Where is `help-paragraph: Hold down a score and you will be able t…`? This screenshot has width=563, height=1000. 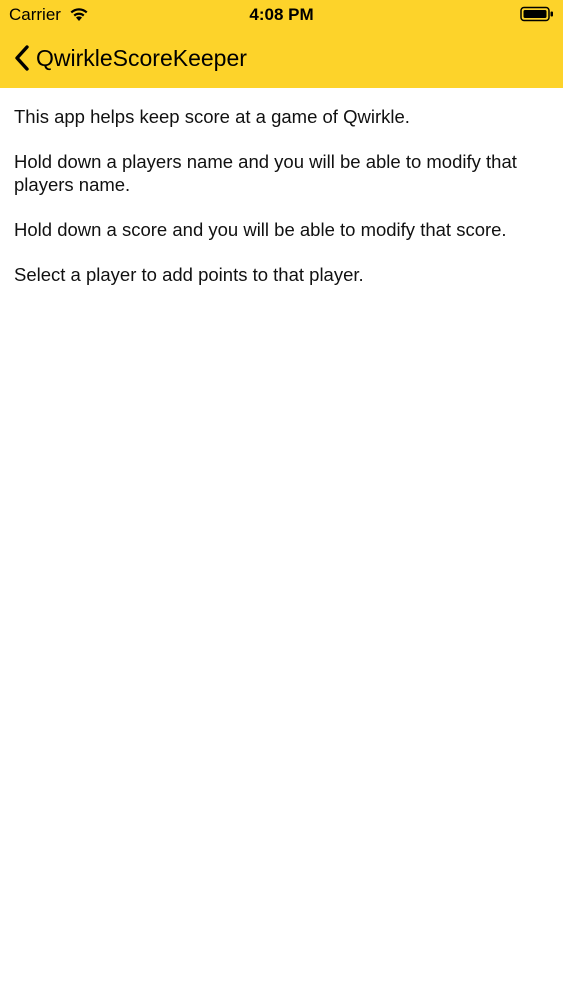
help-paragraph: Hold down a score and you will be able t… is located at coordinates (260, 229).